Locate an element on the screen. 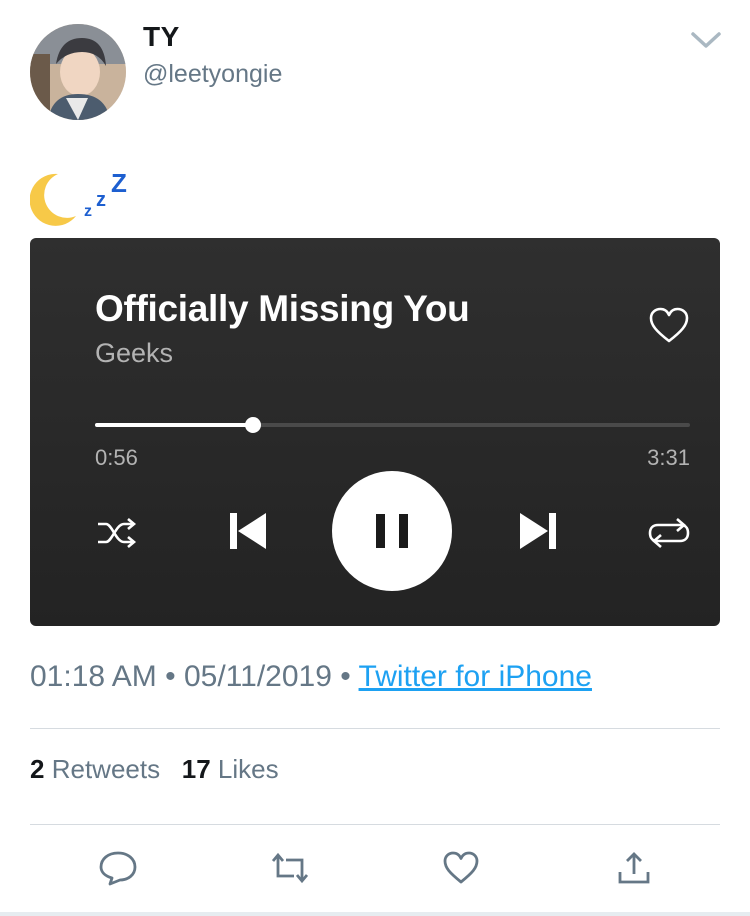  heart-icon is located at coordinates (669, 325).